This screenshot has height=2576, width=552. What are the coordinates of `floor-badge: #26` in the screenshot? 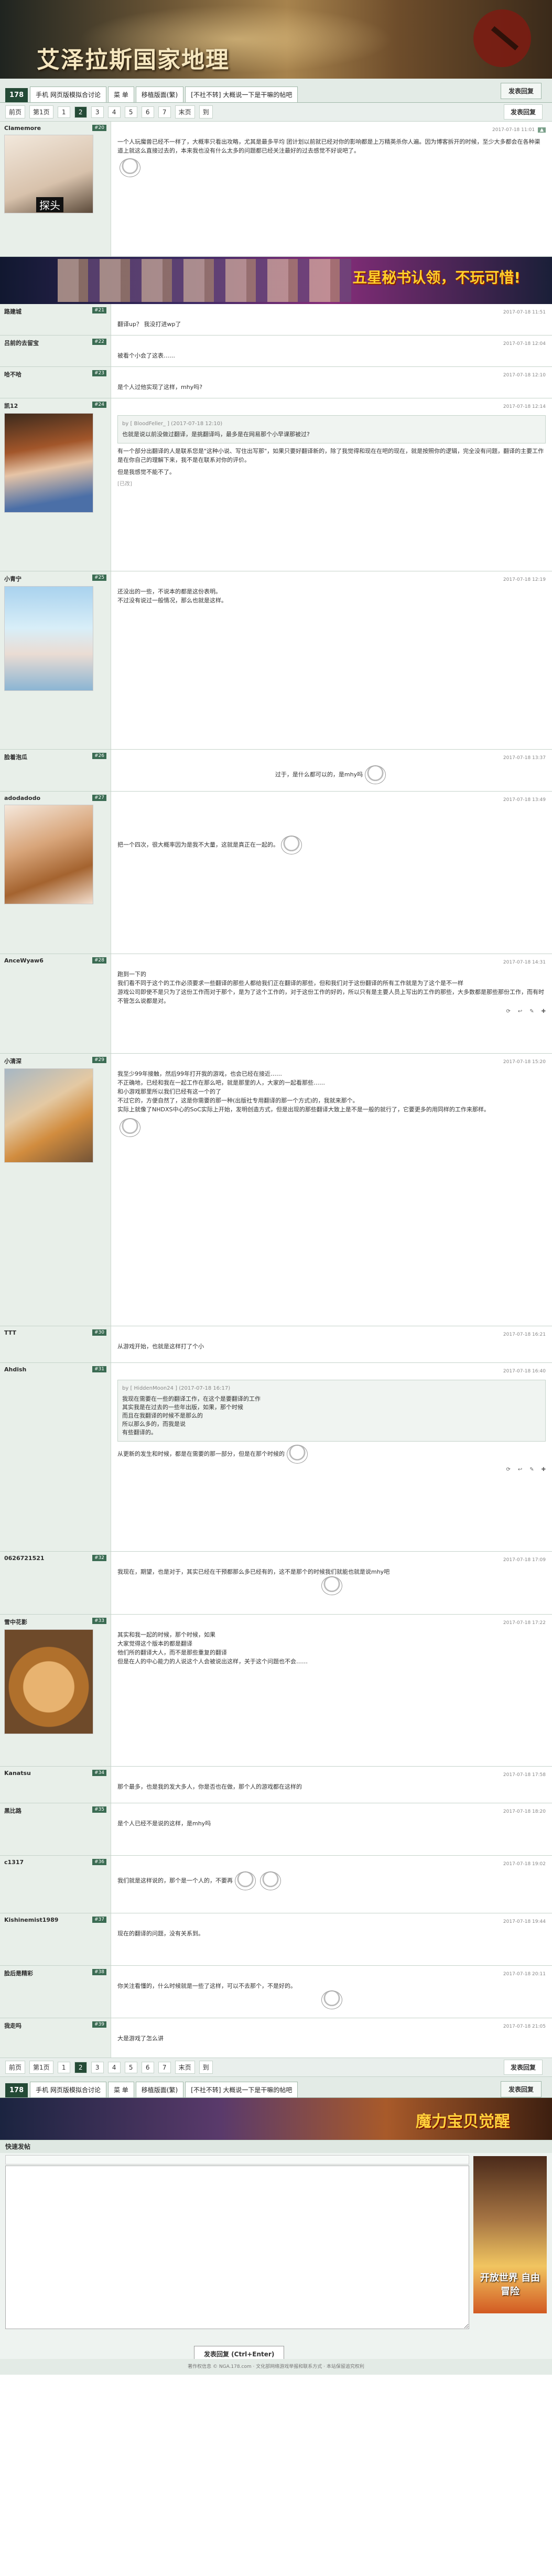 It's located at (99, 756).